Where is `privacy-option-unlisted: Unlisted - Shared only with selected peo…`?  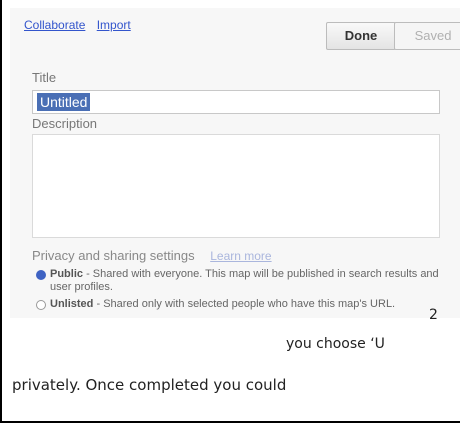
privacy-option-unlisted: Unlisted - Shared only with selected peo… is located at coordinates (241, 304).